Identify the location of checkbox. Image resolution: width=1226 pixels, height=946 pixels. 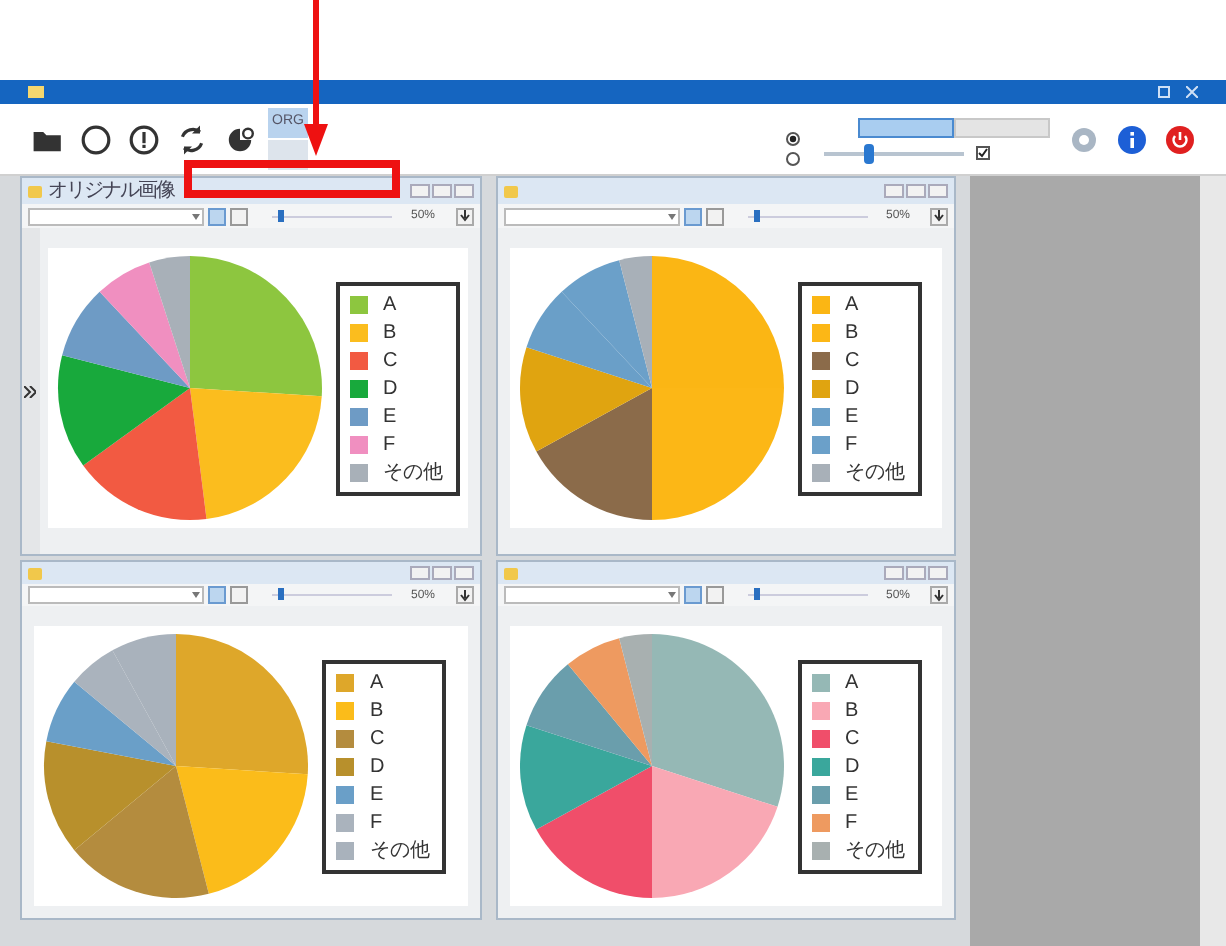
(983, 153).